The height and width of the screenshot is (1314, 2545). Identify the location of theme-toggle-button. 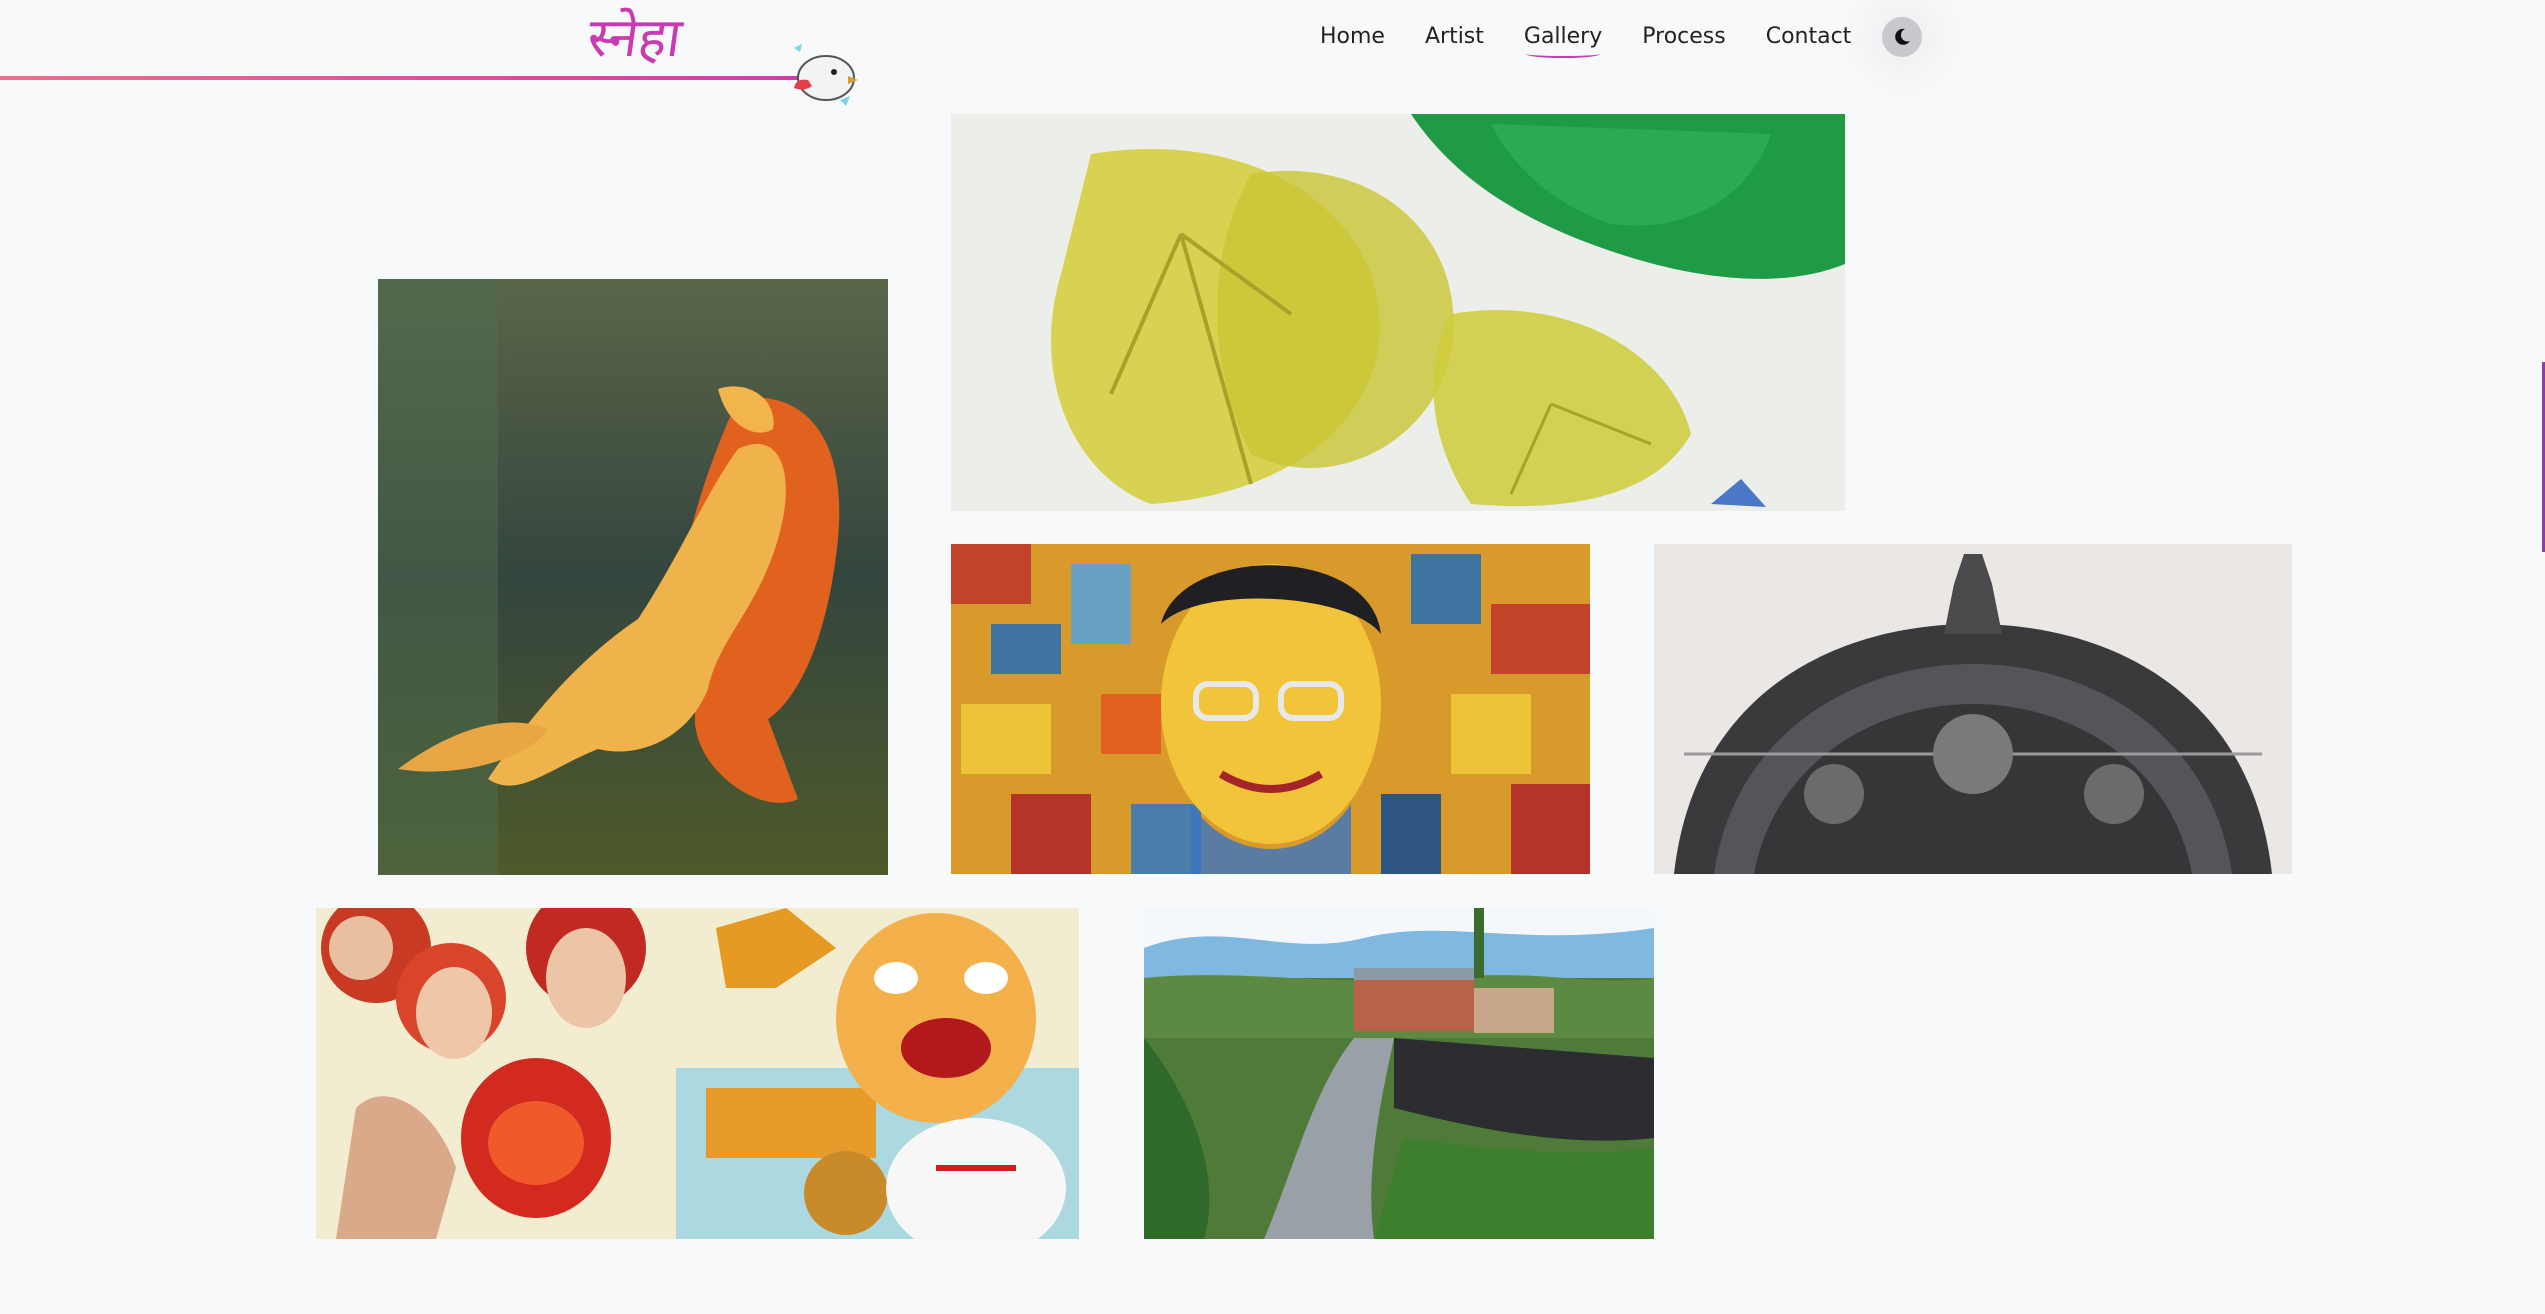
(1902, 37).